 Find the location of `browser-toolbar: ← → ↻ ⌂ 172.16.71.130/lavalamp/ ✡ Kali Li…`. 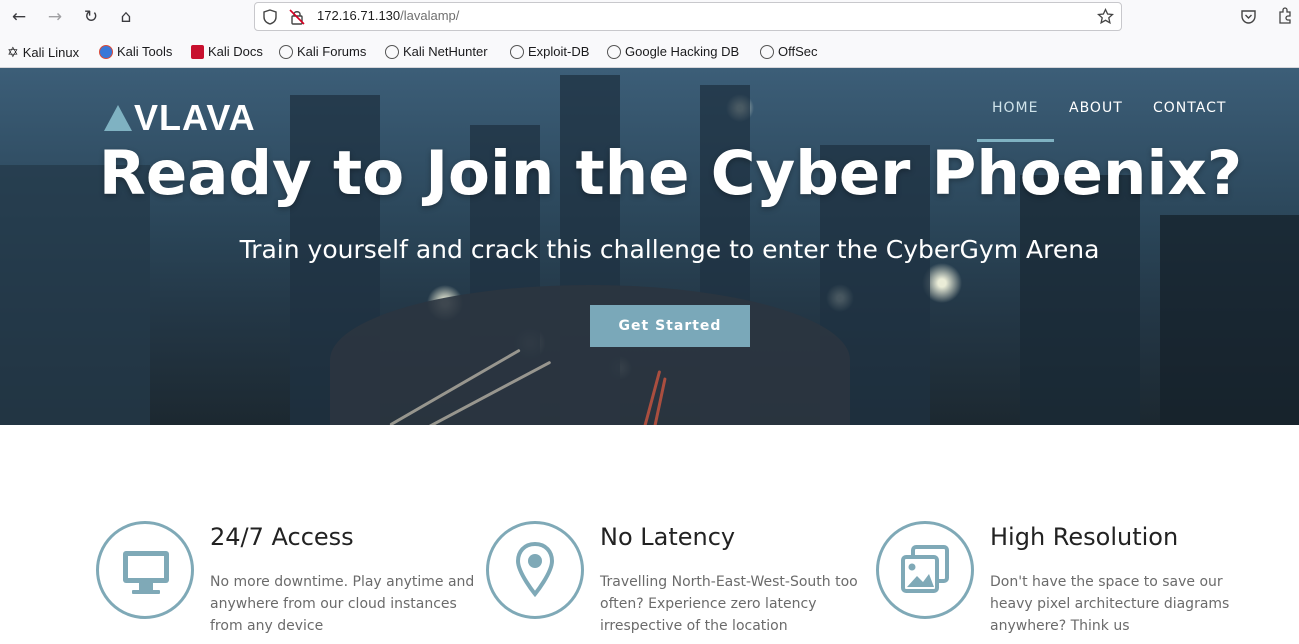

browser-toolbar: ← → ↻ ⌂ 172.16.71.130/lavalamp/ ✡ Kali Li… is located at coordinates (649, 34).